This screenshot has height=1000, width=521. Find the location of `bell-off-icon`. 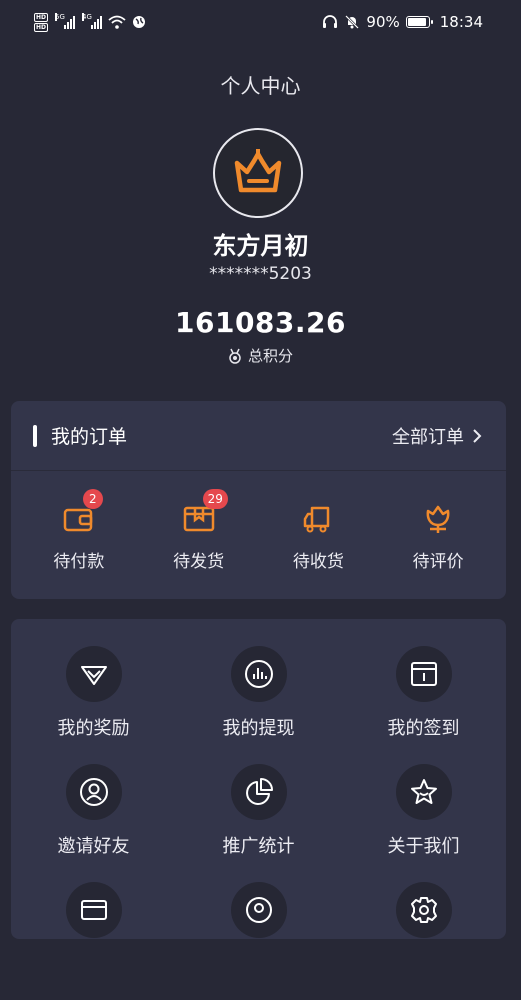

bell-off-icon is located at coordinates (352, 22).